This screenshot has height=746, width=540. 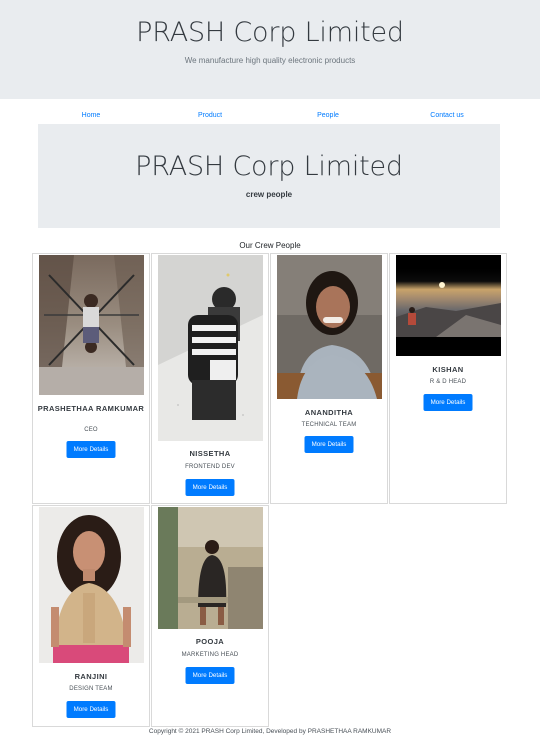 I want to click on crew-heading: Our Crew People, so click(x=270, y=245).